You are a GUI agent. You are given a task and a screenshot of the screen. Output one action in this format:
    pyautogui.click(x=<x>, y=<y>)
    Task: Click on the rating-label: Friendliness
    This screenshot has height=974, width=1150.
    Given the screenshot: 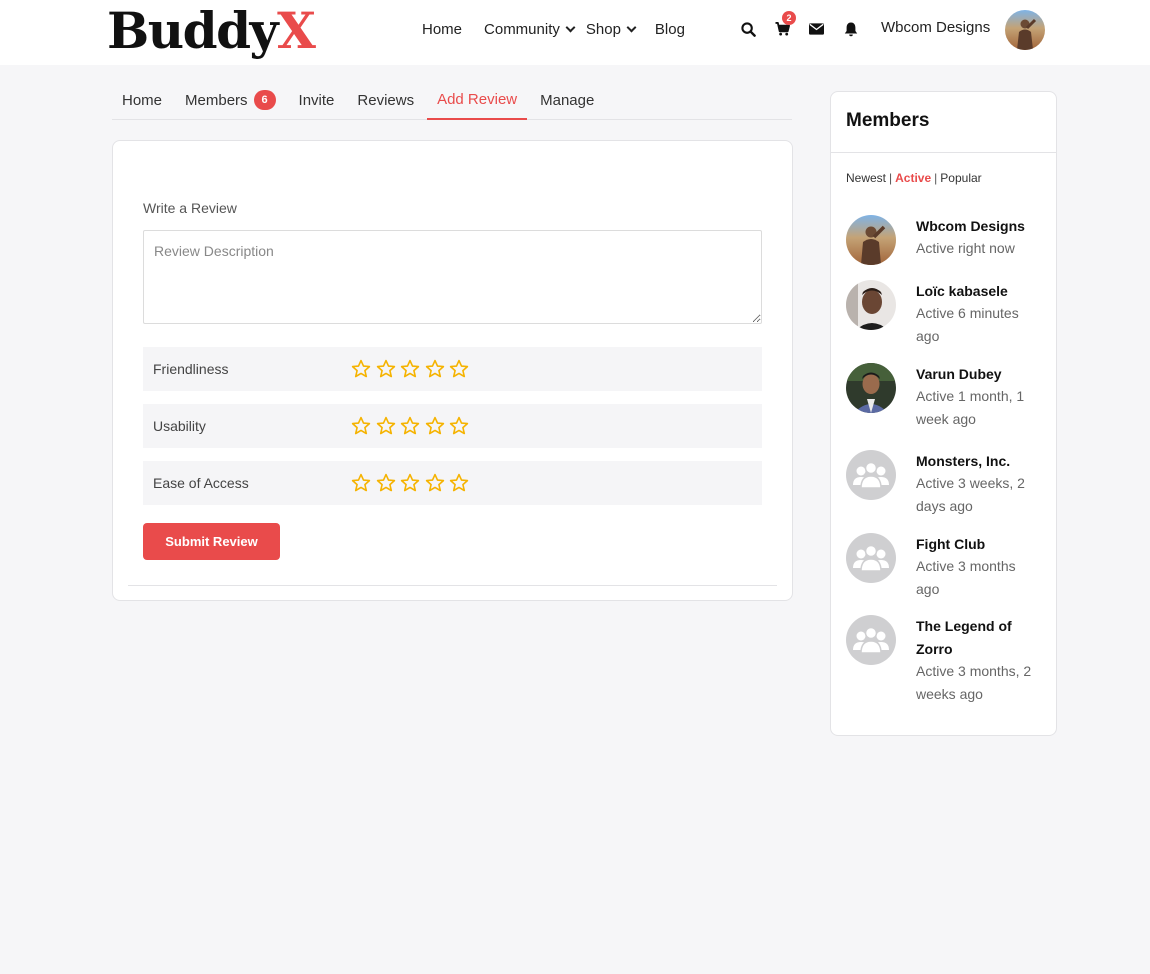 What is the action you would take?
    pyautogui.click(x=191, y=369)
    